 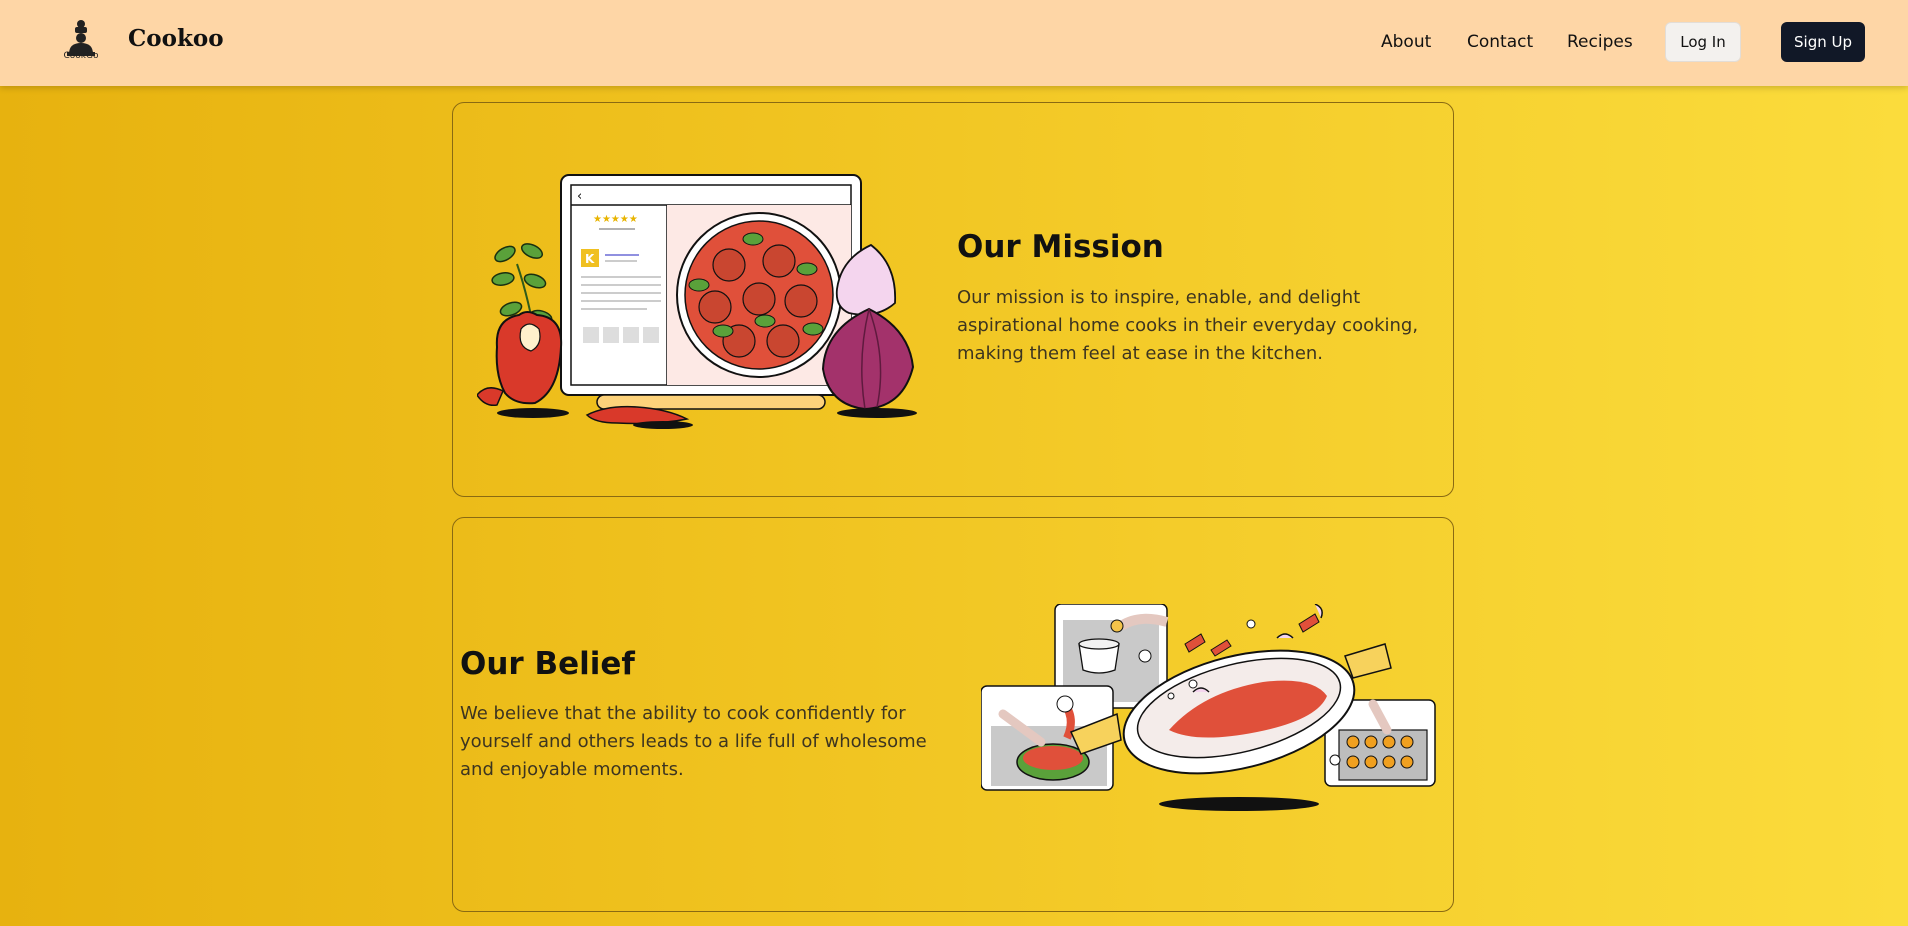 What do you see at coordinates (1060, 247) in the screenshot?
I see `mission-title: Our Mission` at bounding box center [1060, 247].